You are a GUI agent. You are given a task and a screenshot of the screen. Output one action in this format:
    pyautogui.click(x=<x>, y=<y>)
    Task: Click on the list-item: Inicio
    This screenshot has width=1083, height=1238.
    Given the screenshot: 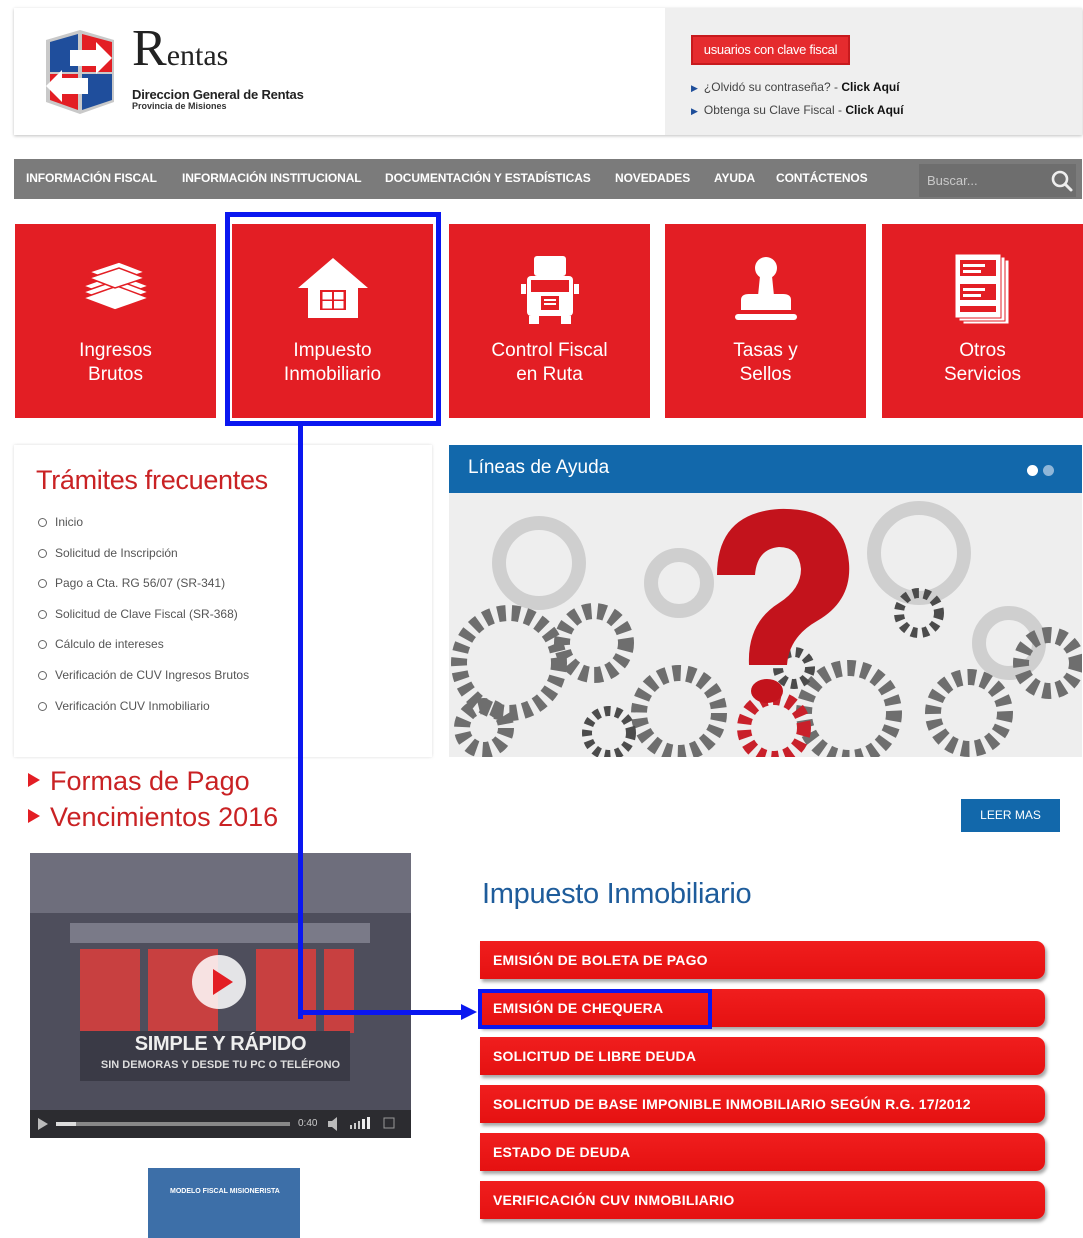 What is the action you would take?
    pyautogui.click(x=143, y=530)
    